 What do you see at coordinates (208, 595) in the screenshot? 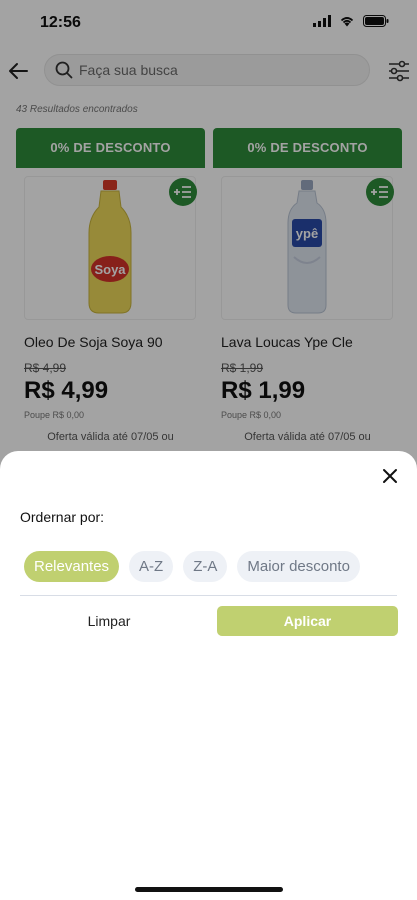
I see `divider` at bounding box center [208, 595].